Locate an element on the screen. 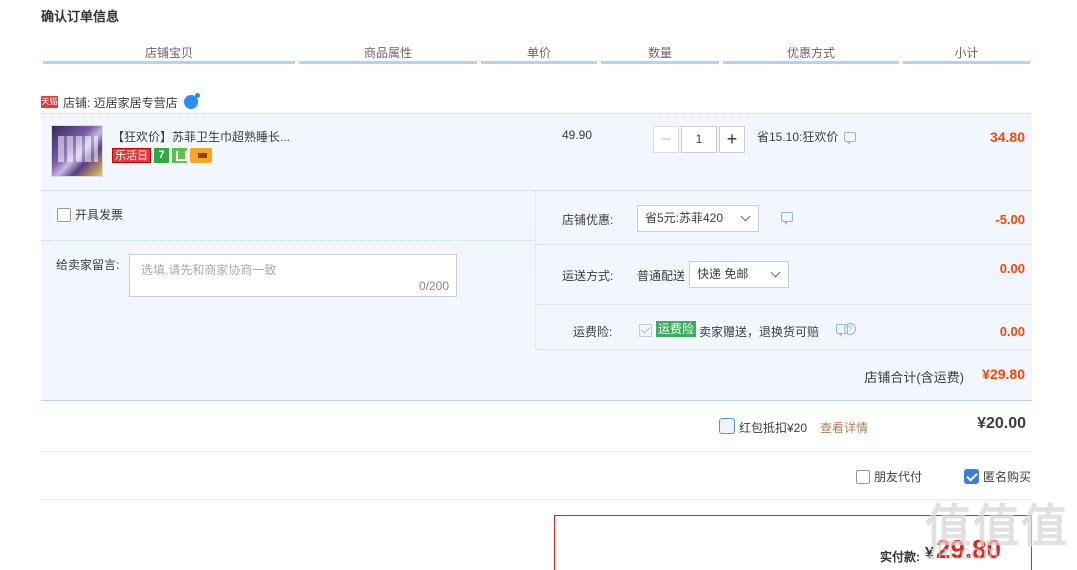  column-header-shop-item: 店铺宝贝 is located at coordinates (169, 54).